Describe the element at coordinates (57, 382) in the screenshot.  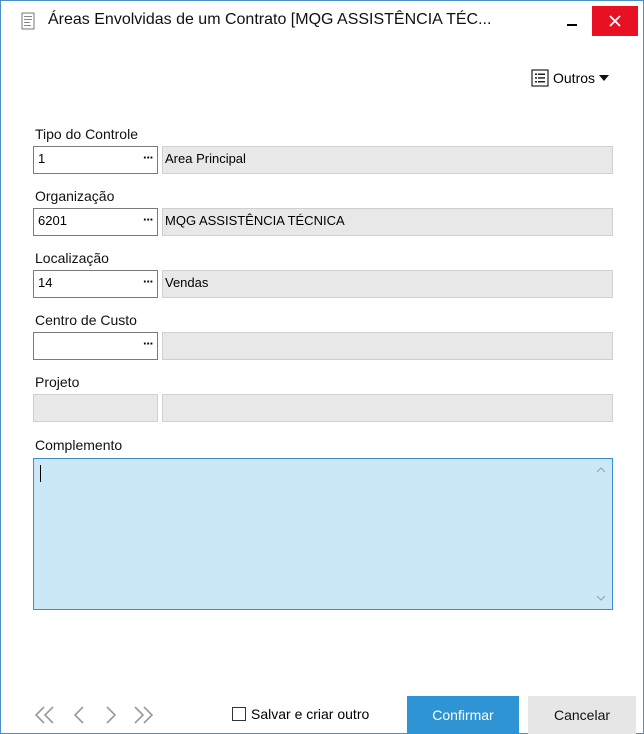
I see `projeto-label: Projeto` at that location.